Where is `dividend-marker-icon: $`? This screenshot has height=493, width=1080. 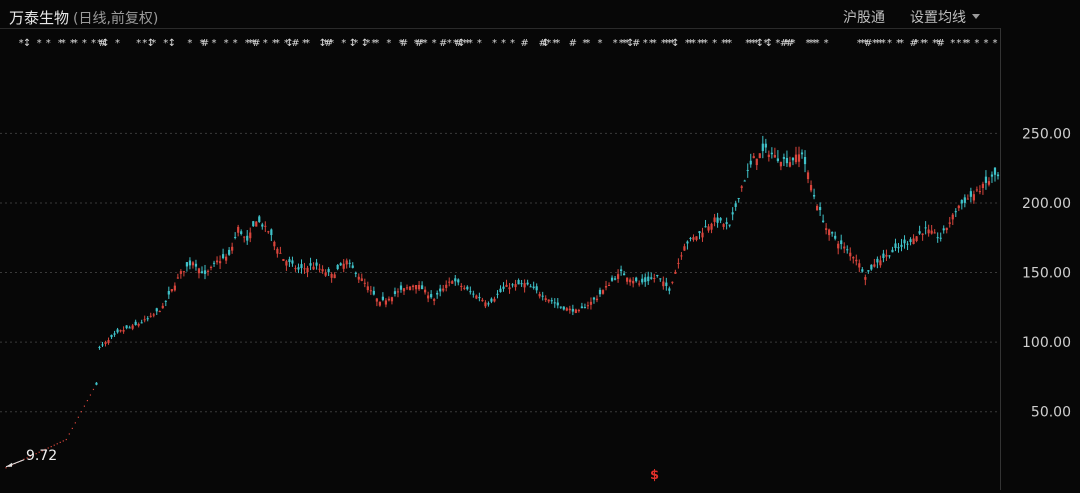 dividend-marker-icon: $ is located at coordinates (654, 475).